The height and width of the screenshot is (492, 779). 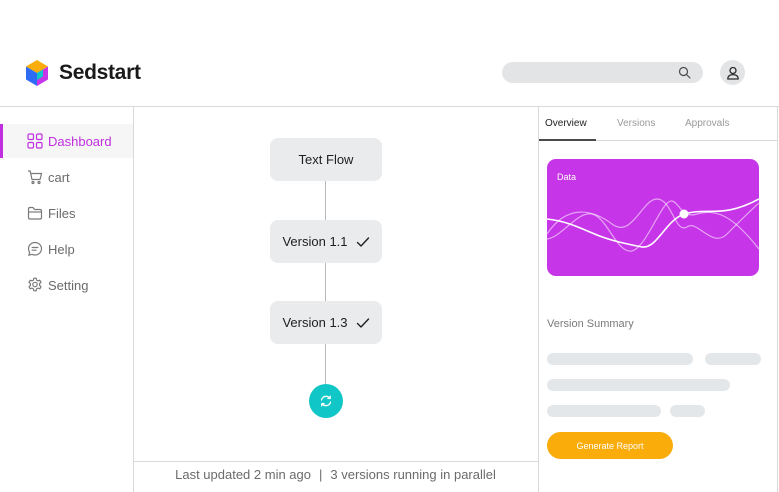 I want to click on gear-icon, so click(x=35, y=285).